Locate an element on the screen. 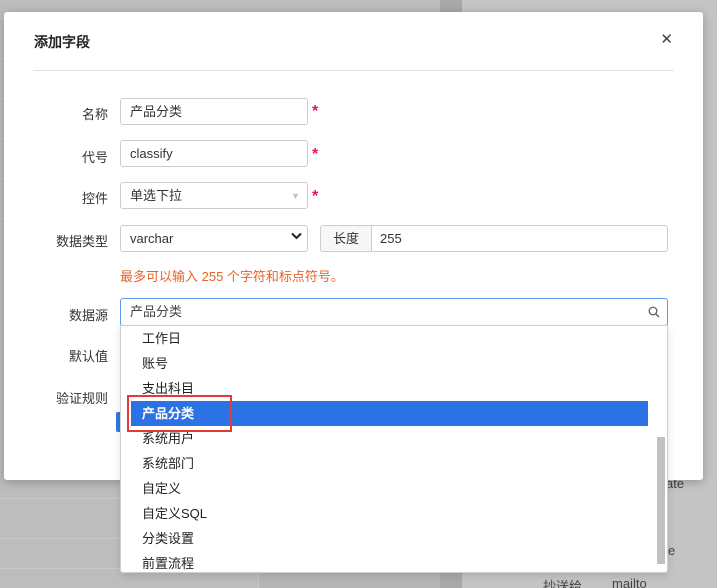 This screenshot has height=588, width=717. dialog-title: 添加字段 is located at coordinates (62, 42).